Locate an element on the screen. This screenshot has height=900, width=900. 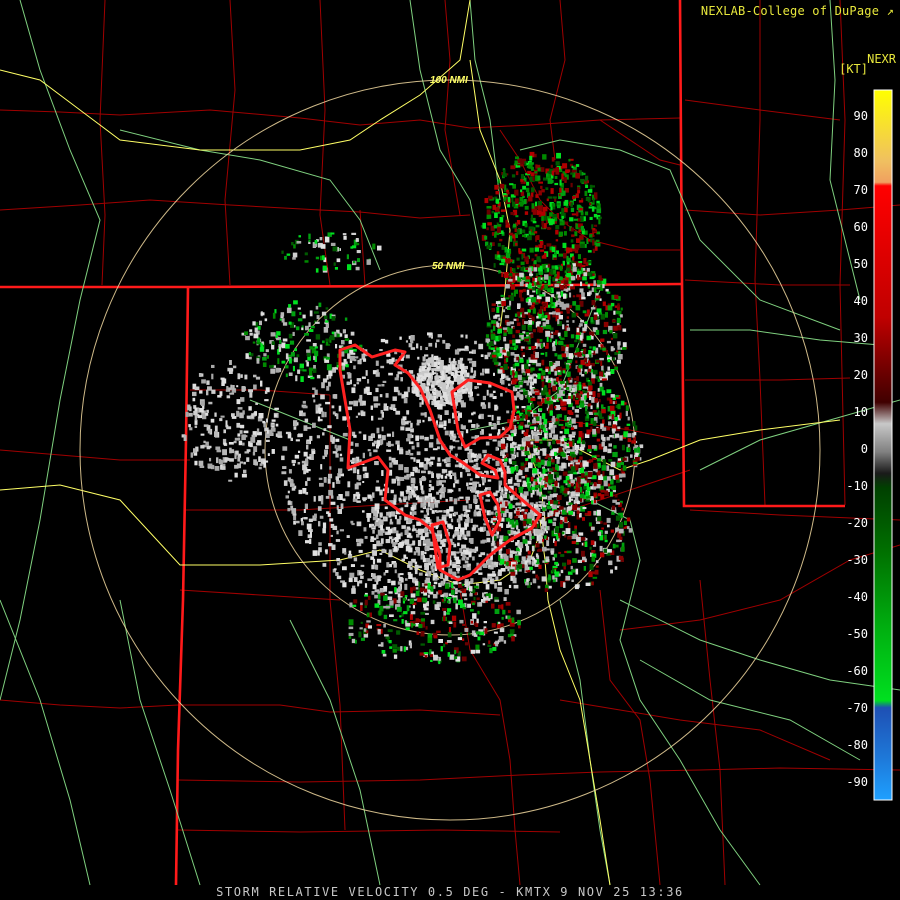
range-ring-100-label: 100 NMI is located at coordinates (449, 80).